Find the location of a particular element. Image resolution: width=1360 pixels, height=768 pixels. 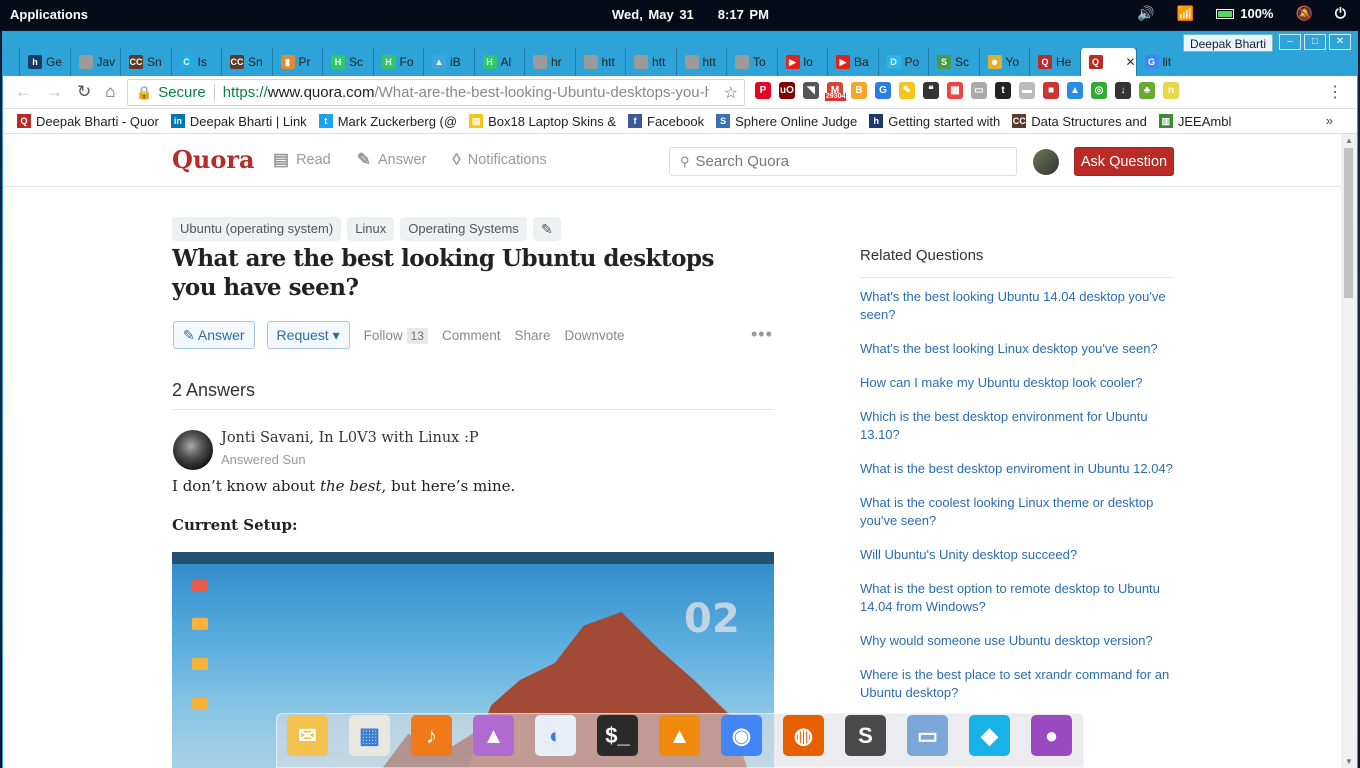

topic-tag: Ubuntu (operating system) is located at coordinates (257, 229).